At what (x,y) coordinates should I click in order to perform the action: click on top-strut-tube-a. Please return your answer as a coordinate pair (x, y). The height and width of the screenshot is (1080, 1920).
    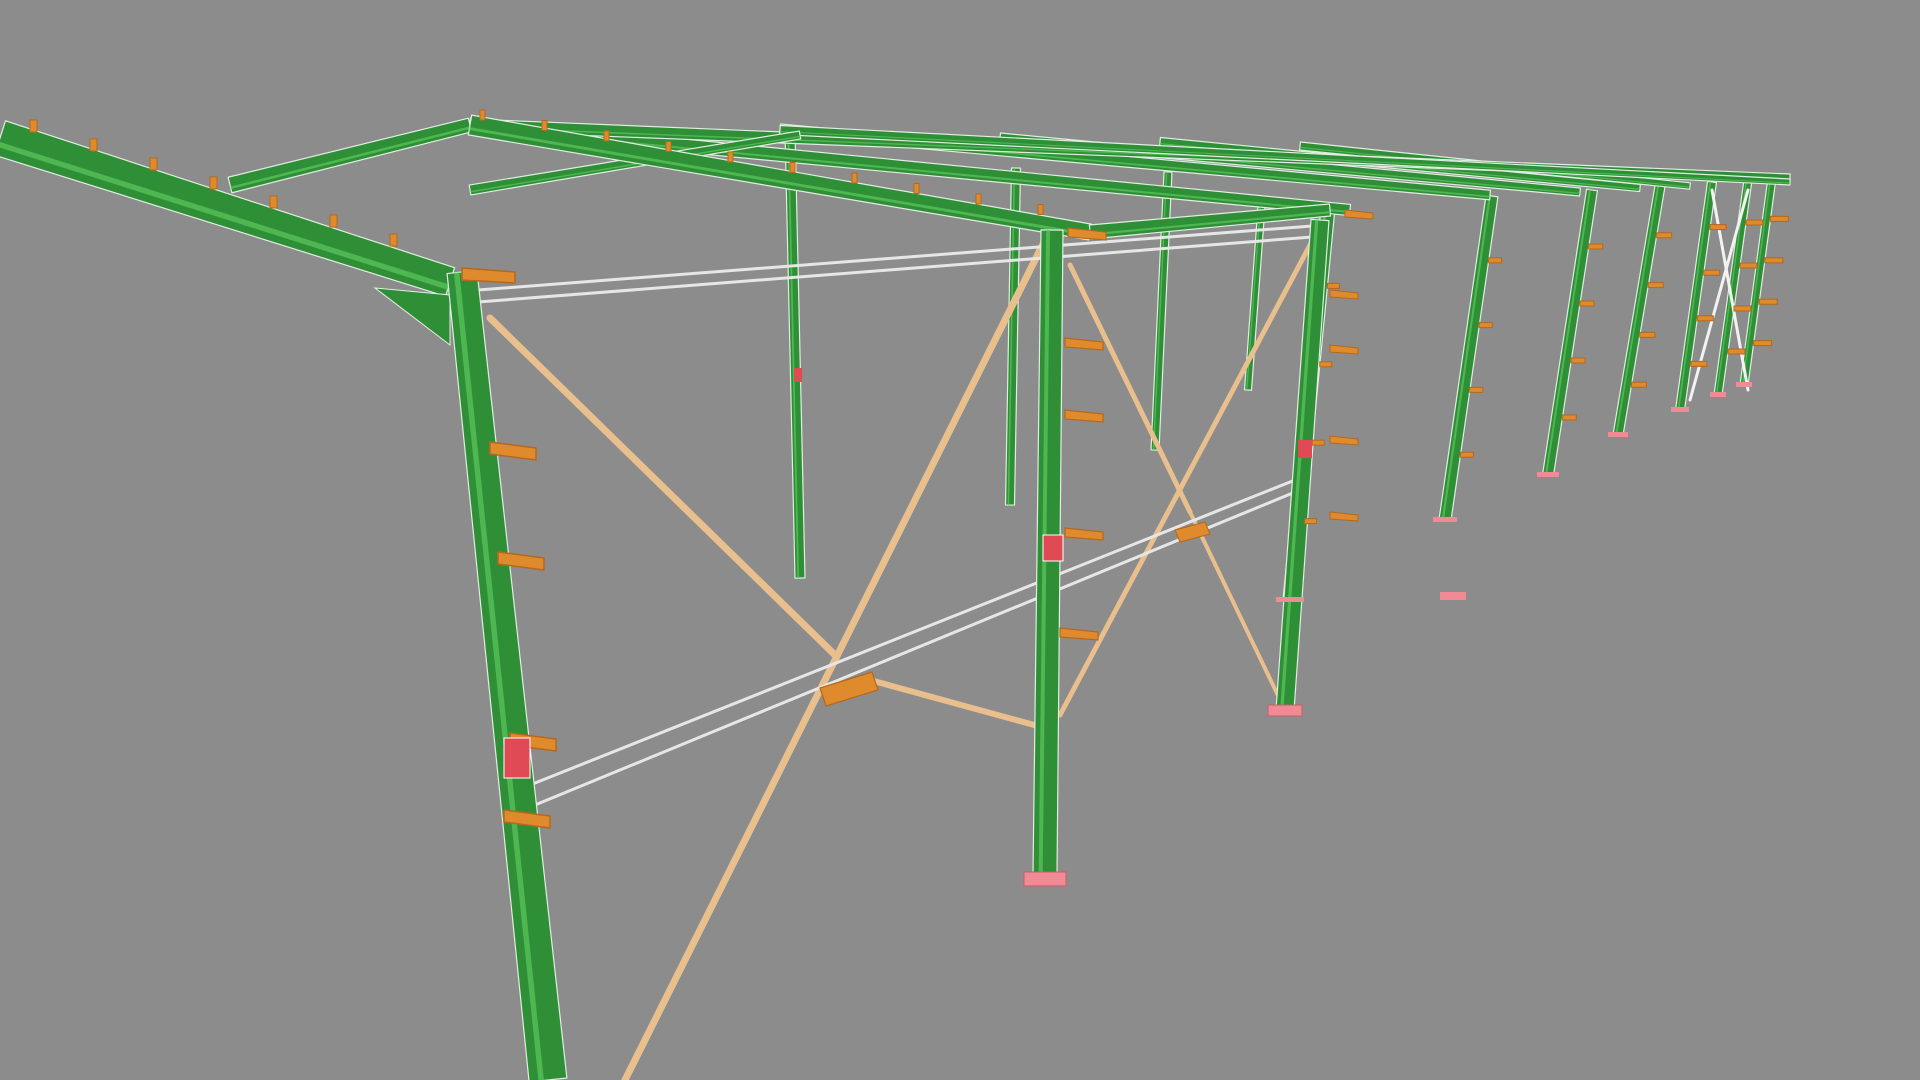
    Looking at the image, I should click on (901, 257).